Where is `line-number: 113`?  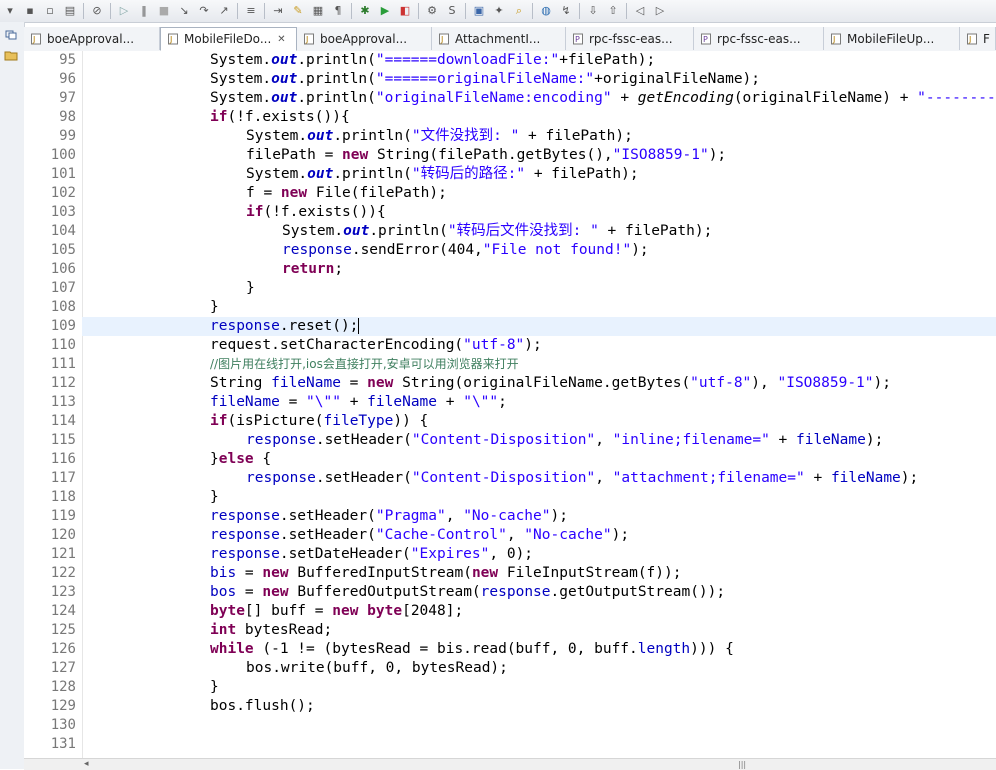 line-number: 113 is located at coordinates (63, 402).